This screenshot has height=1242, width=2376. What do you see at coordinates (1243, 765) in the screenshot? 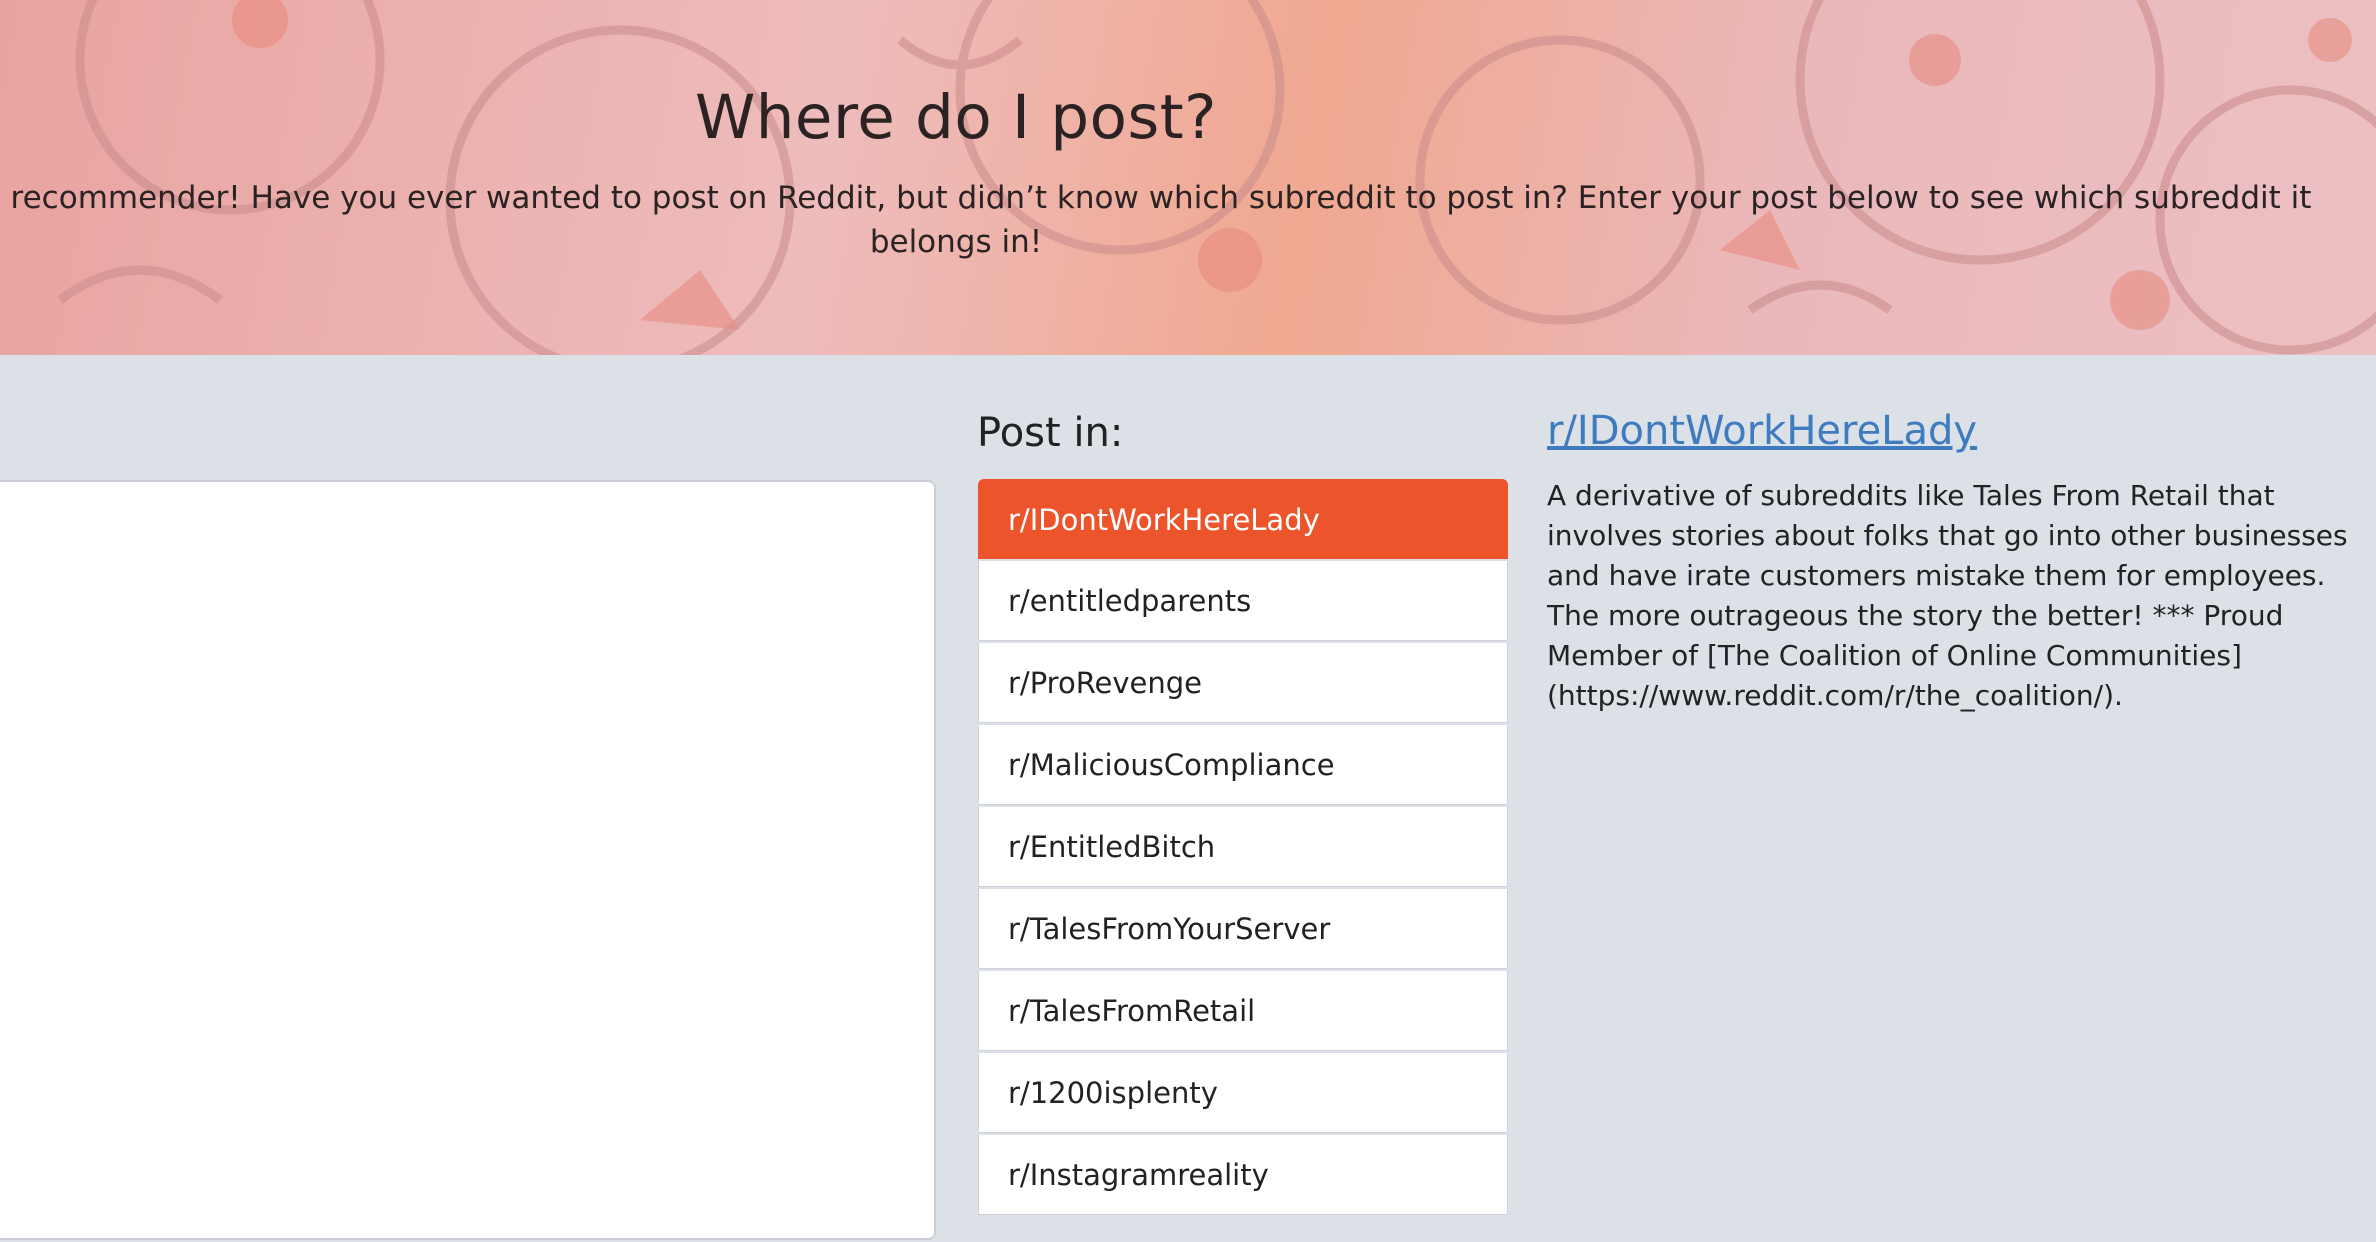
I see `subreddit-item: r/MaliciousCompliance` at bounding box center [1243, 765].